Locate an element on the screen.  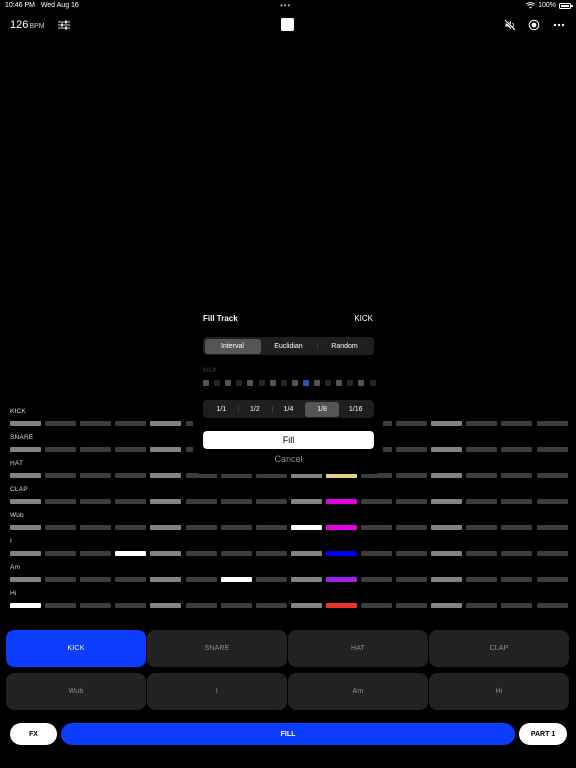
stop-icon is located at coordinates (287, 24).